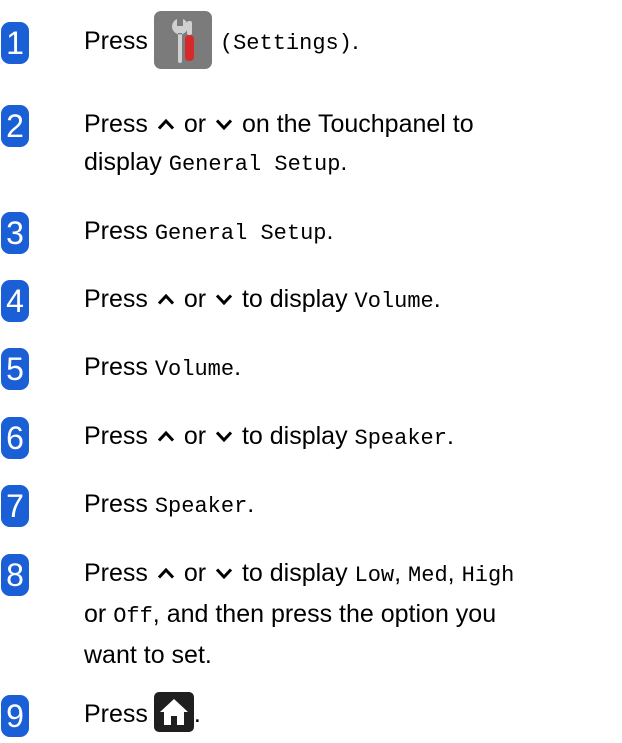 This screenshot has height=743, width=622. I want to click on step-number-badge: 4, so click(15, 301).